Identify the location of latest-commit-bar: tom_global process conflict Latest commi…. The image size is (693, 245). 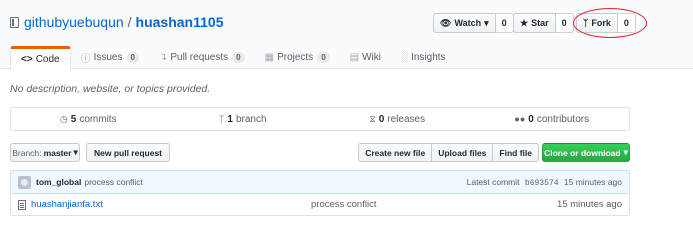
(320, 182).